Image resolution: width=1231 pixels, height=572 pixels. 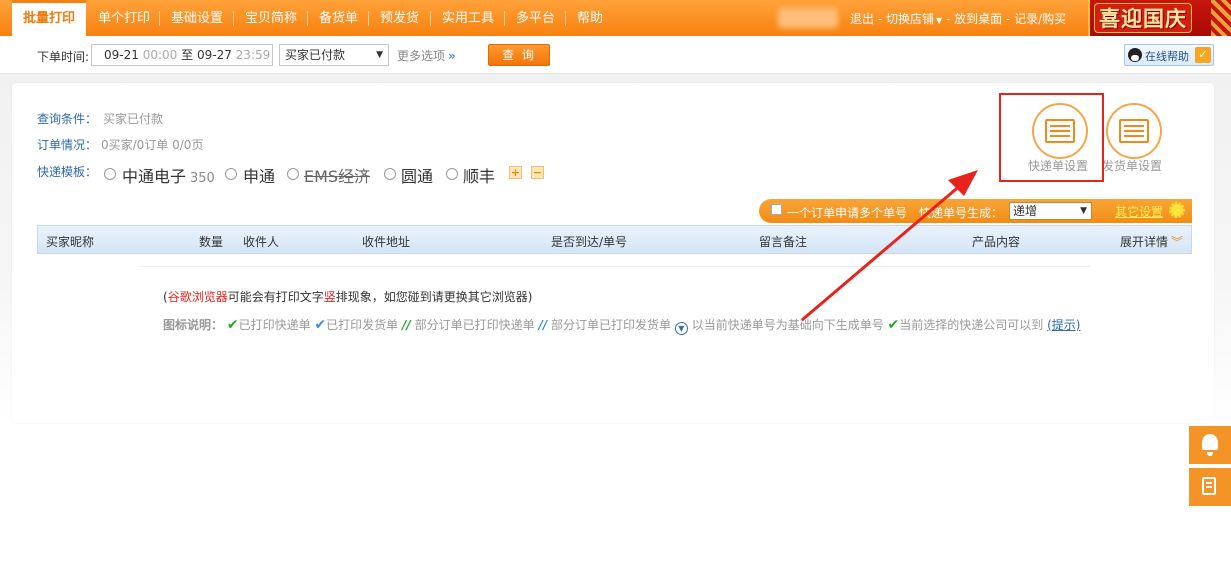 I want to click on feedback-edit-button, so click(x=1210, y=487).